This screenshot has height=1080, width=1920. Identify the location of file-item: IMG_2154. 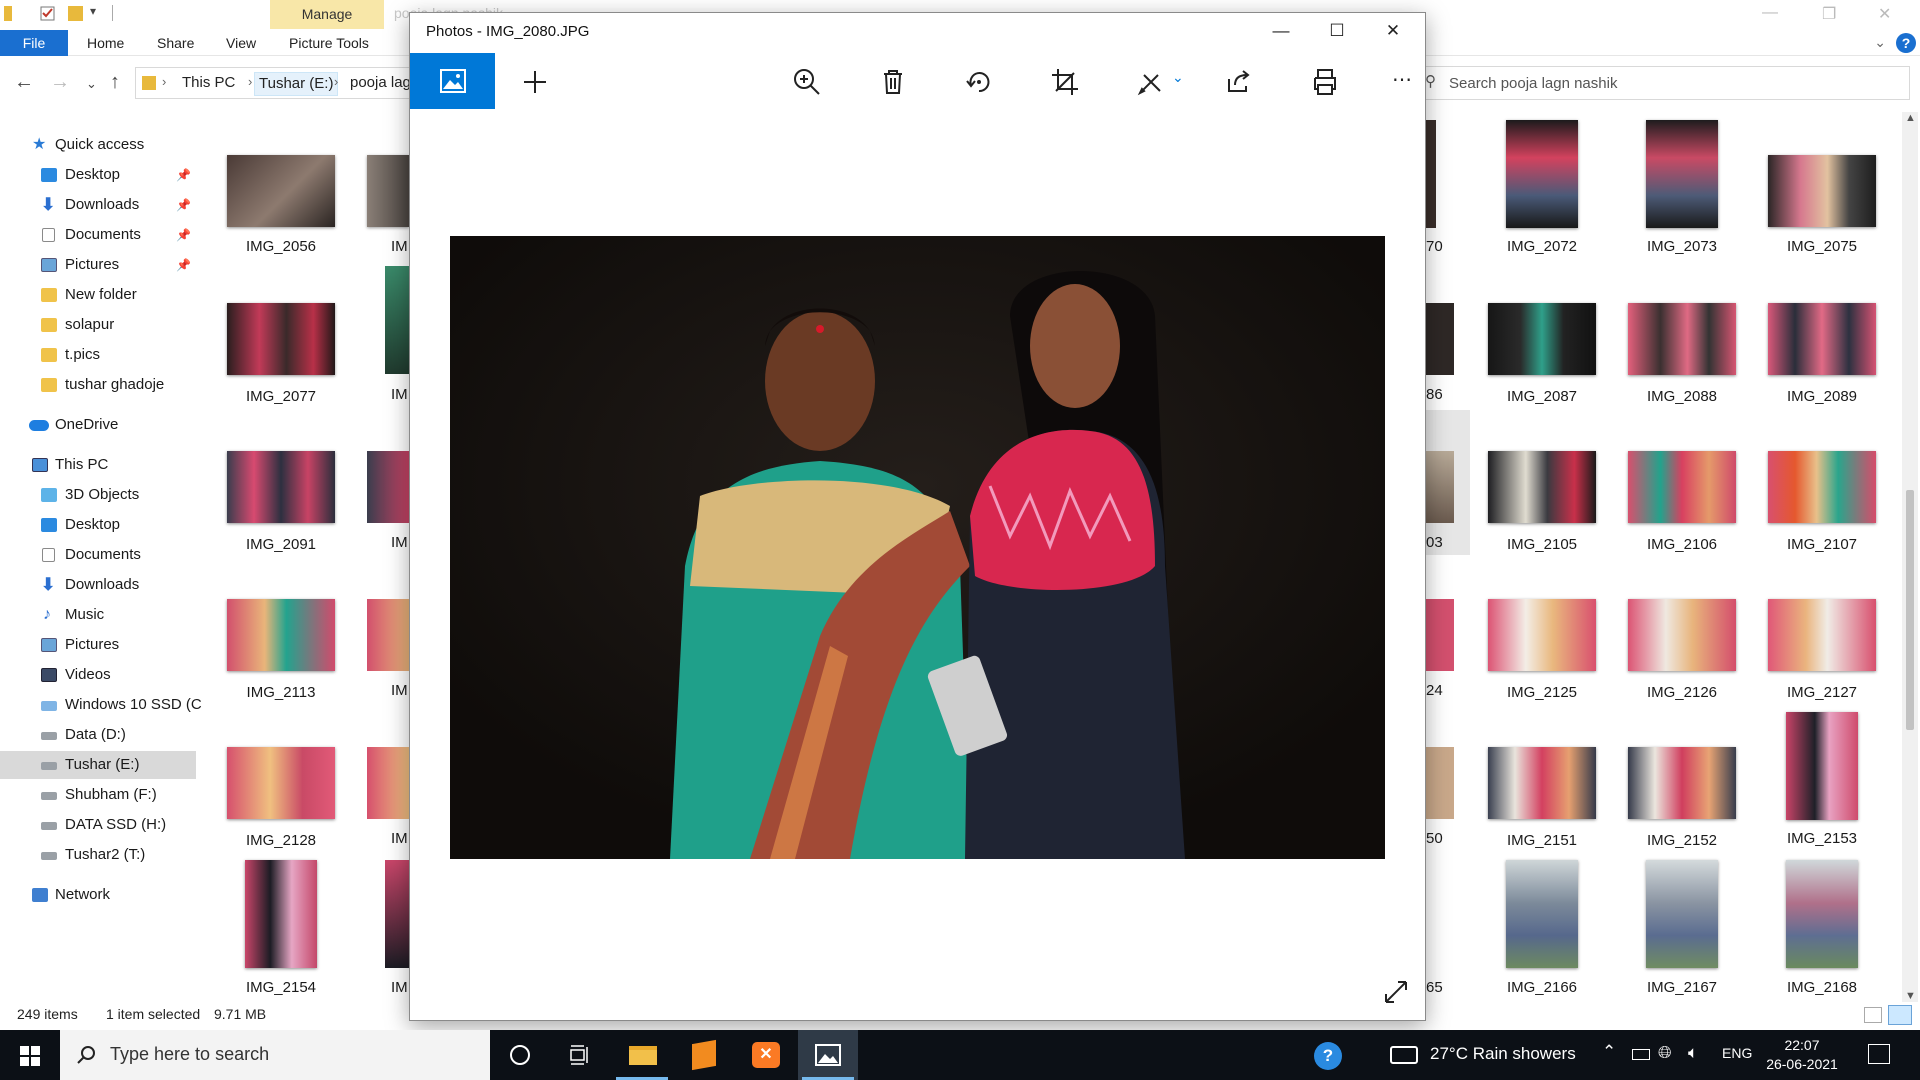
(281, 934).